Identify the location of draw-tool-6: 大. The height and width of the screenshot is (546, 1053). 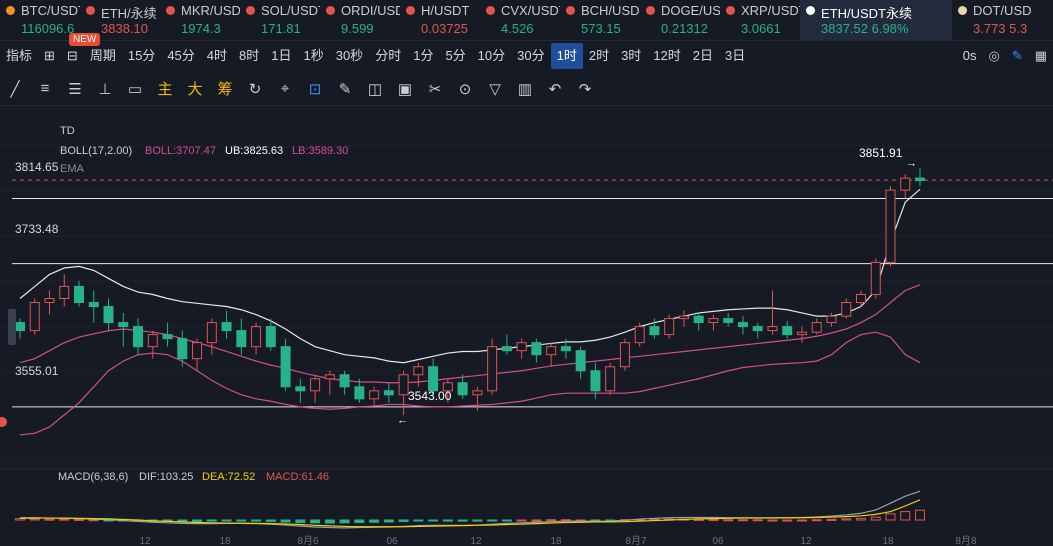
(195, 89).